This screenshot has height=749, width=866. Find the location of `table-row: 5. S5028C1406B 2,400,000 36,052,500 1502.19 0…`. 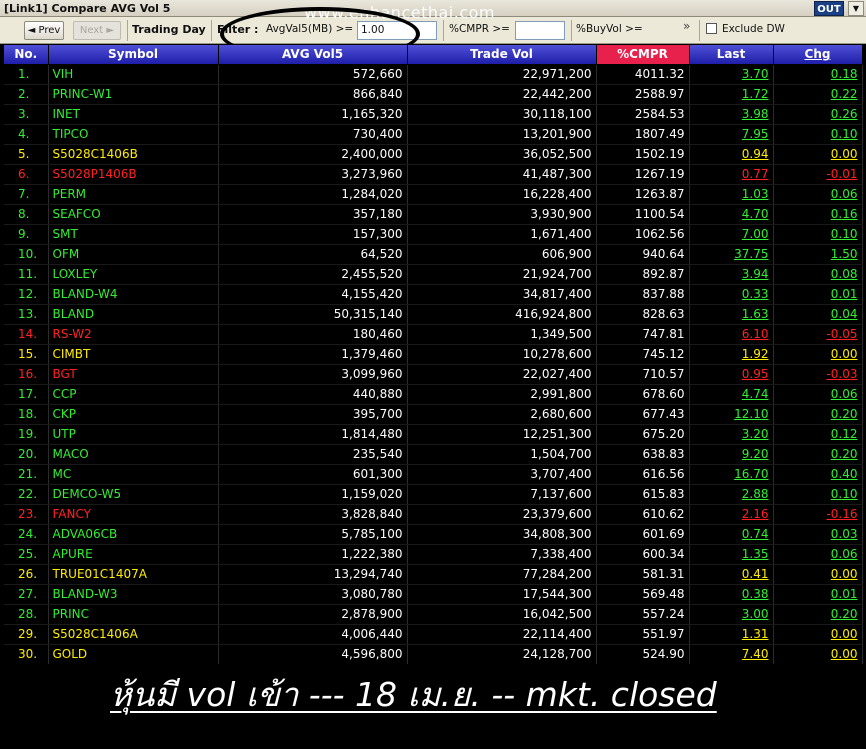

table-row: 5. S5028C1406B 2,400,000 36,052,500 1502.19 0… is located at coordinates (433, 154).